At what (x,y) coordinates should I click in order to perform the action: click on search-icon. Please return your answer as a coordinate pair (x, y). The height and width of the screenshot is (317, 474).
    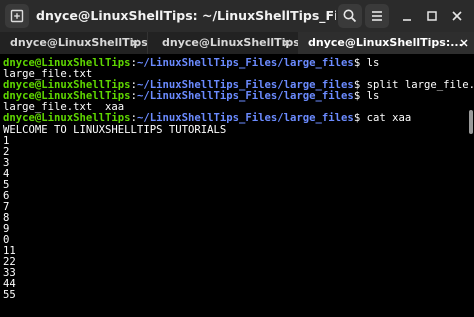
    Looking at the image, I should click on (350, 16).